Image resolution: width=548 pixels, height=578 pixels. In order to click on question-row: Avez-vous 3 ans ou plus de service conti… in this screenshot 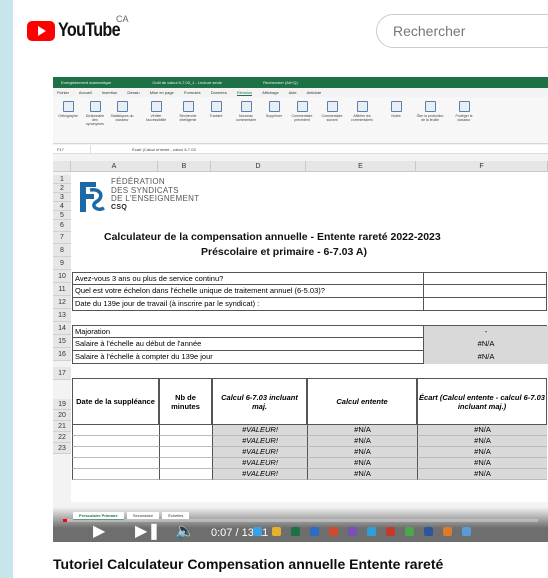, I will do `click(309, 279)`.